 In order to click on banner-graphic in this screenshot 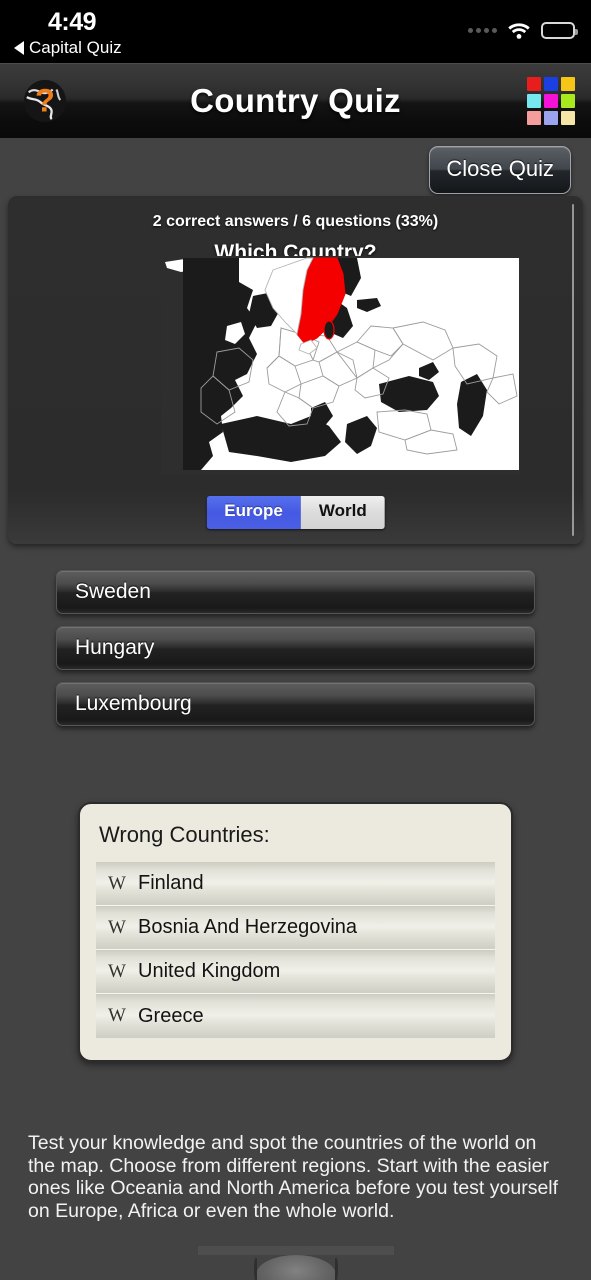, I will do `click(295, 1267)`.